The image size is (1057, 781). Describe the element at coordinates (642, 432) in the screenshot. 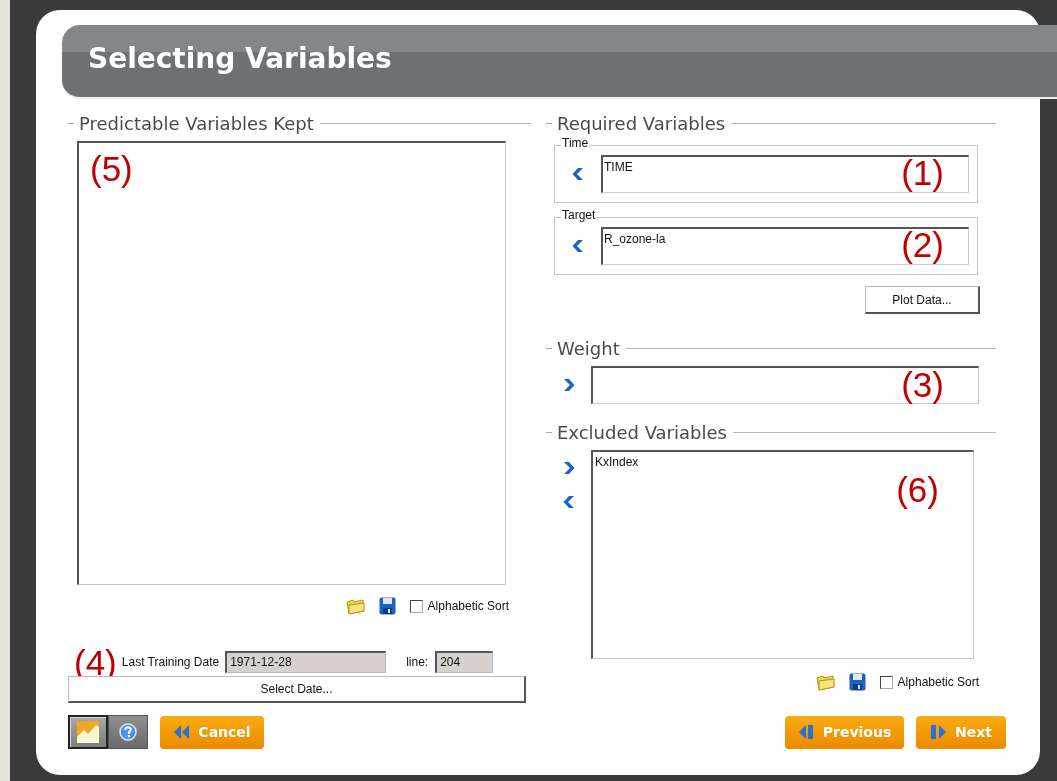

I see `section-title: Excluded Variables` at that location.